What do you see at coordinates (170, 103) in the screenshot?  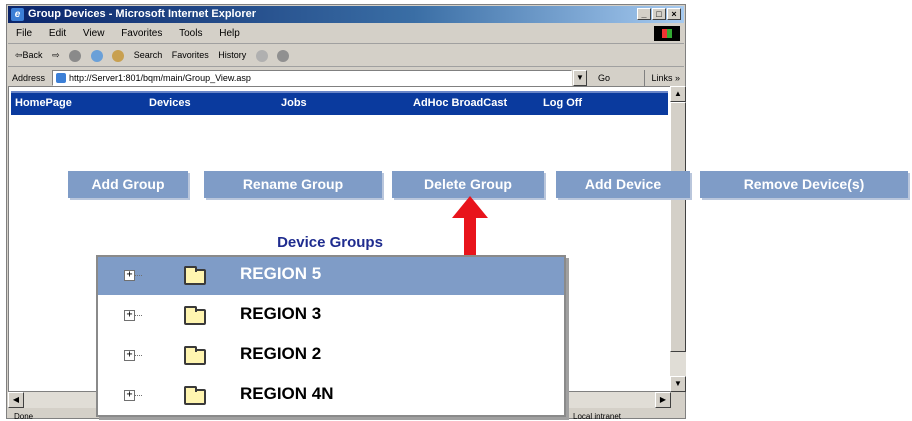 I see `nav-devices: Devices` at bounding box center [170, 103].